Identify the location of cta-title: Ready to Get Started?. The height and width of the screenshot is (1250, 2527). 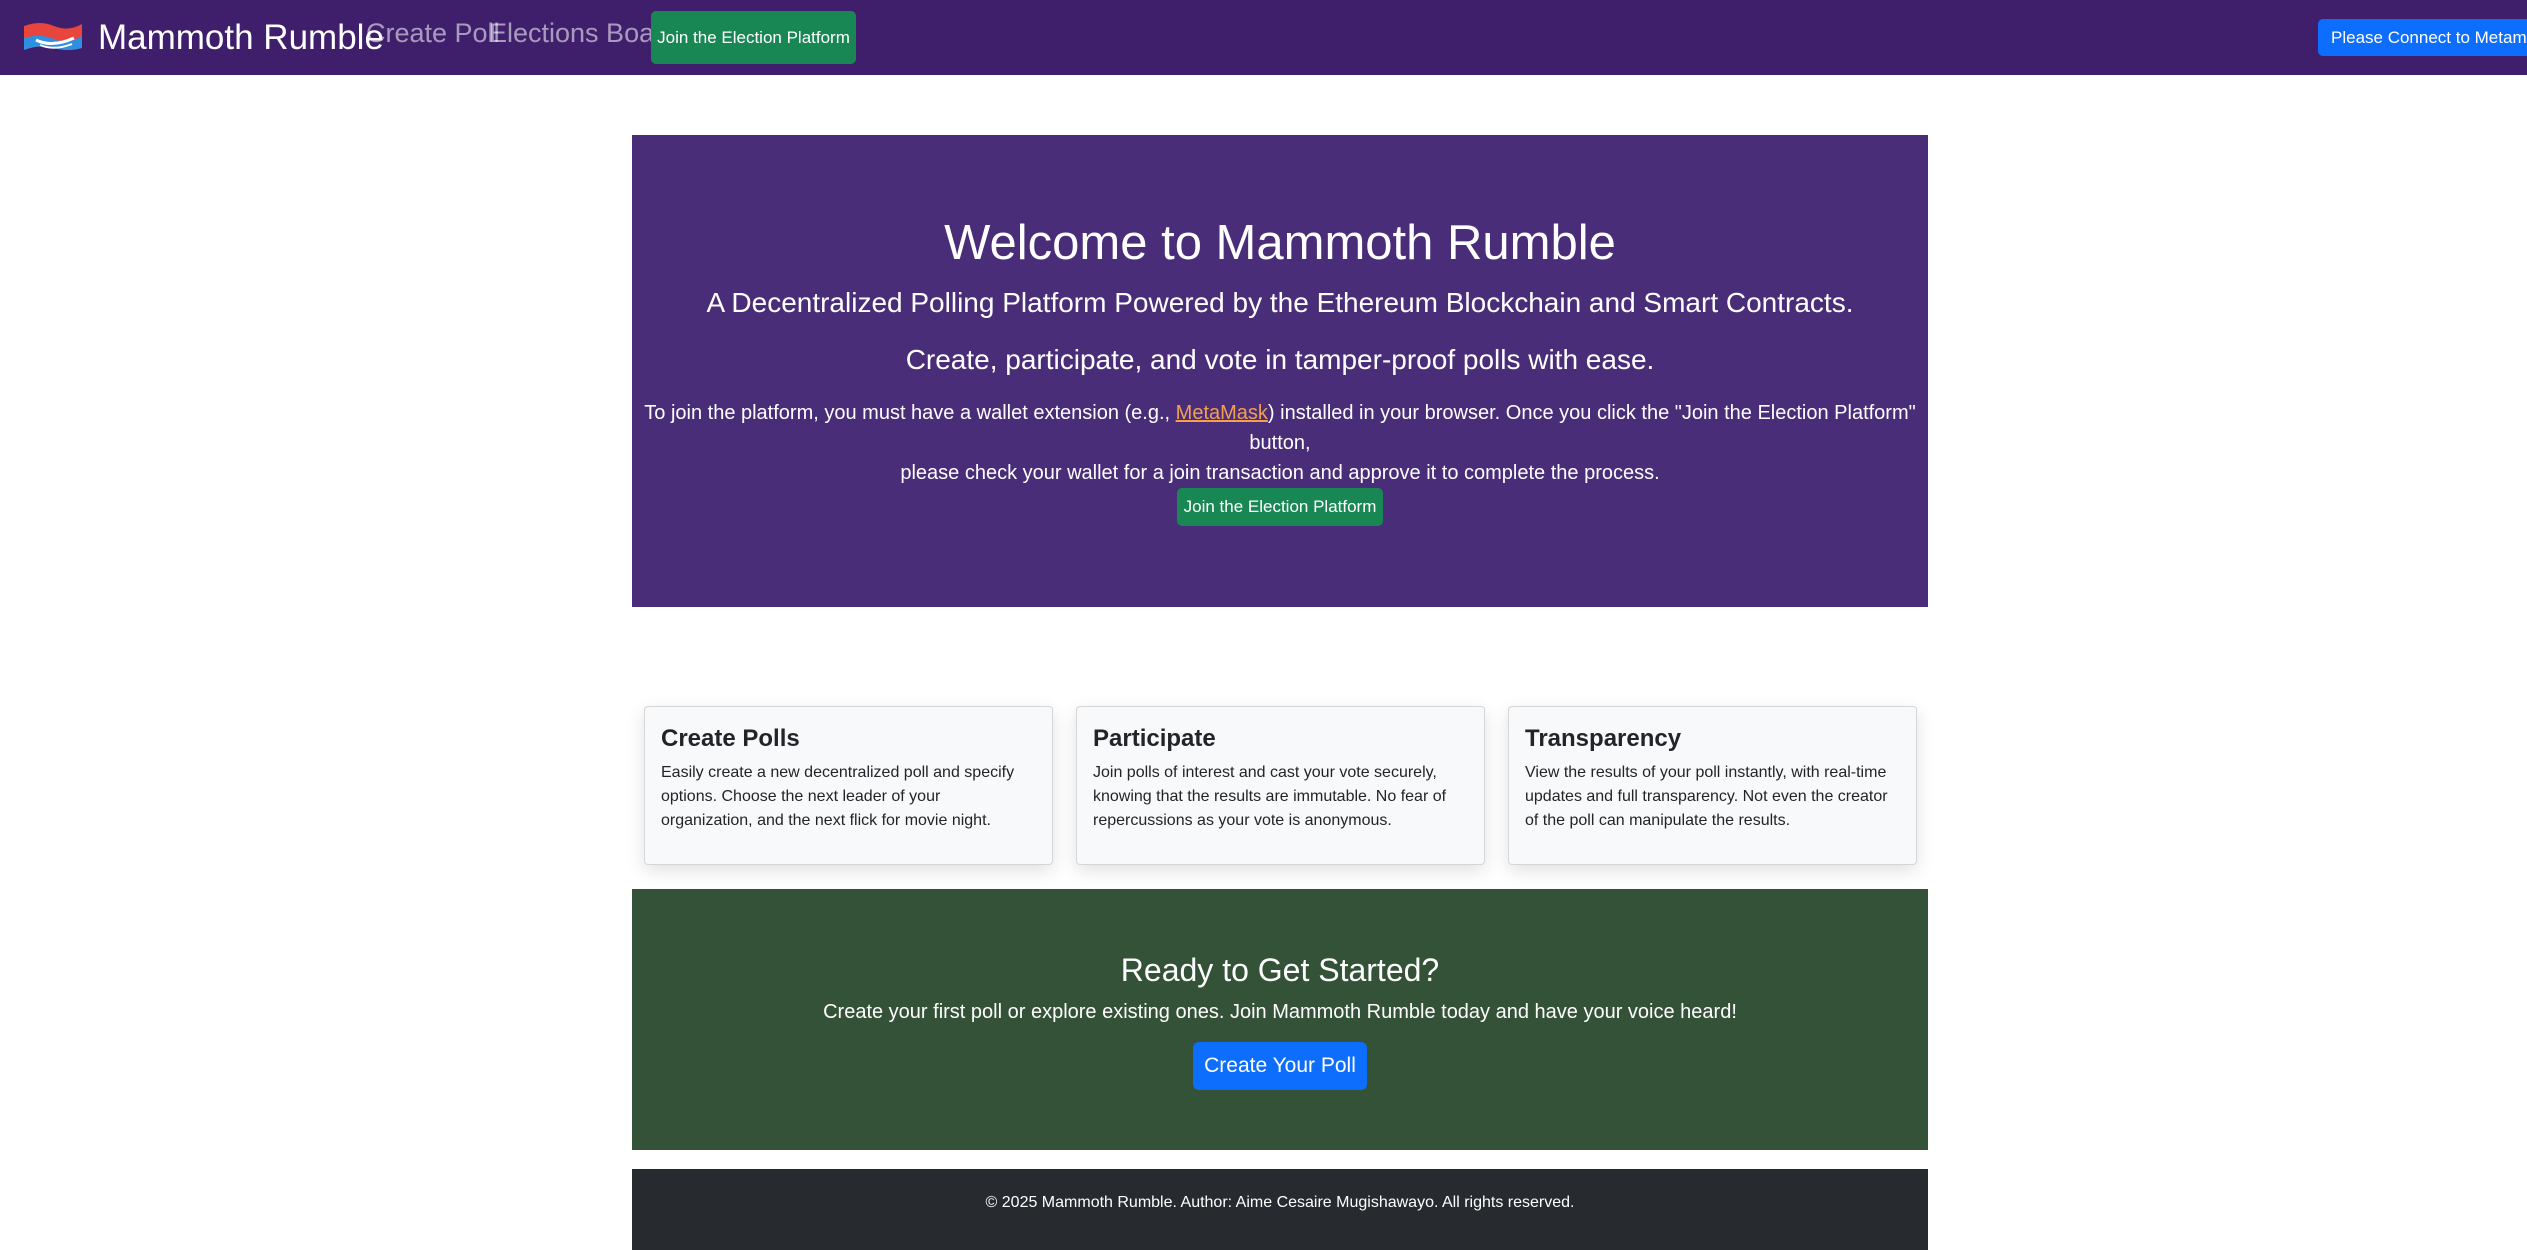
(1280, 970).